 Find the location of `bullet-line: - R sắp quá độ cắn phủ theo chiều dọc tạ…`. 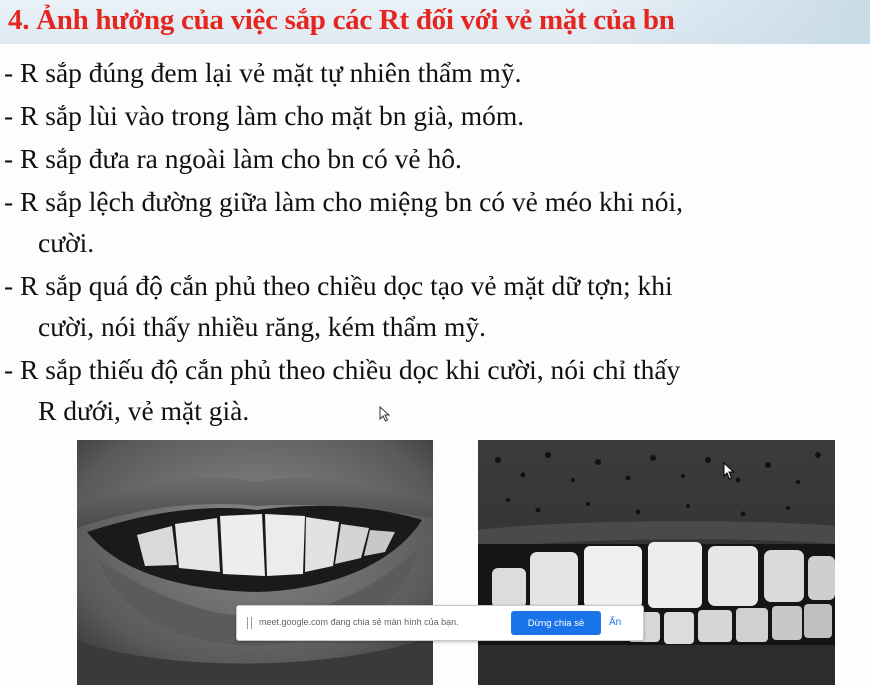

bullet-line: - R sắp quá độ cắn phủ theo chiều dọc tạ… is located at coordinates (338, 285).